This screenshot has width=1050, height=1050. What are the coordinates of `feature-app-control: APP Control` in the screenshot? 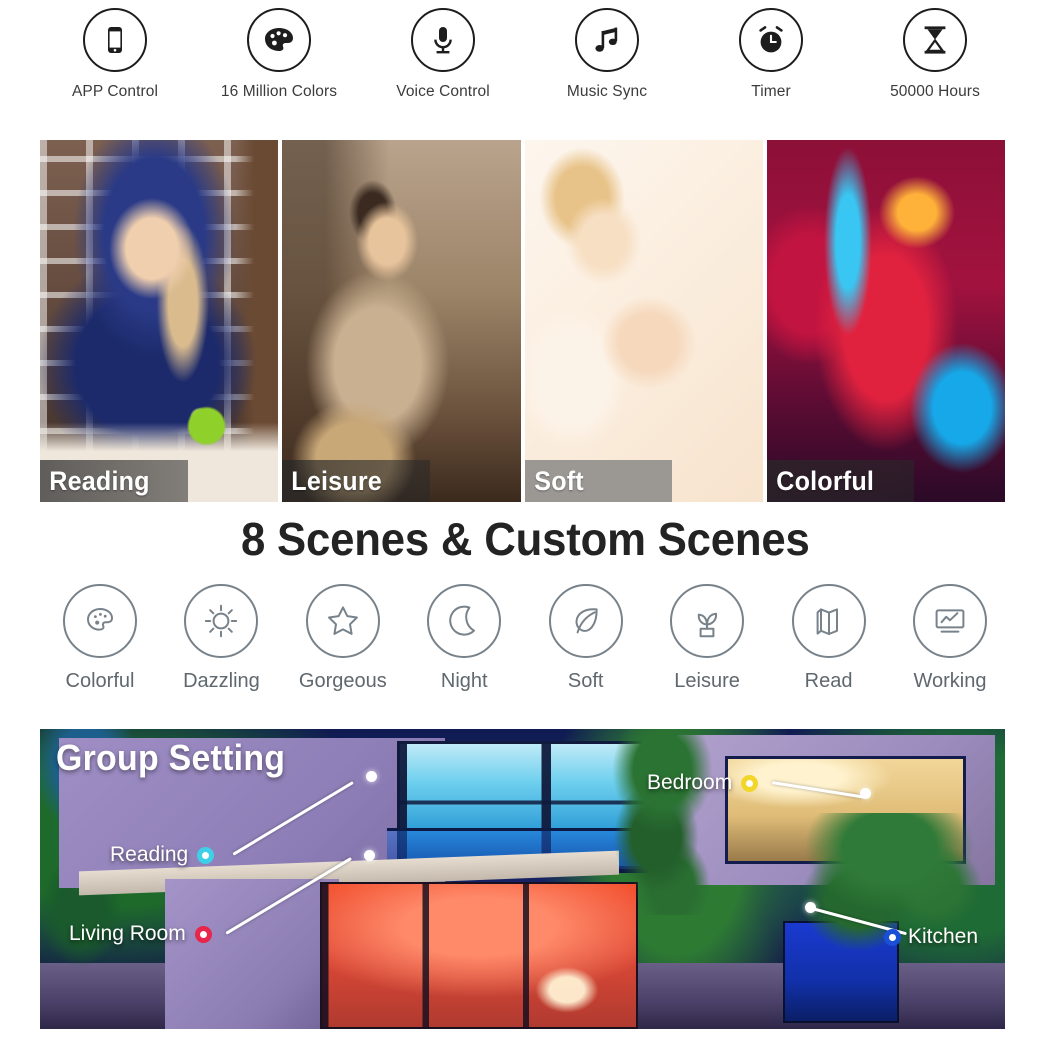 It's located at (115, 54).